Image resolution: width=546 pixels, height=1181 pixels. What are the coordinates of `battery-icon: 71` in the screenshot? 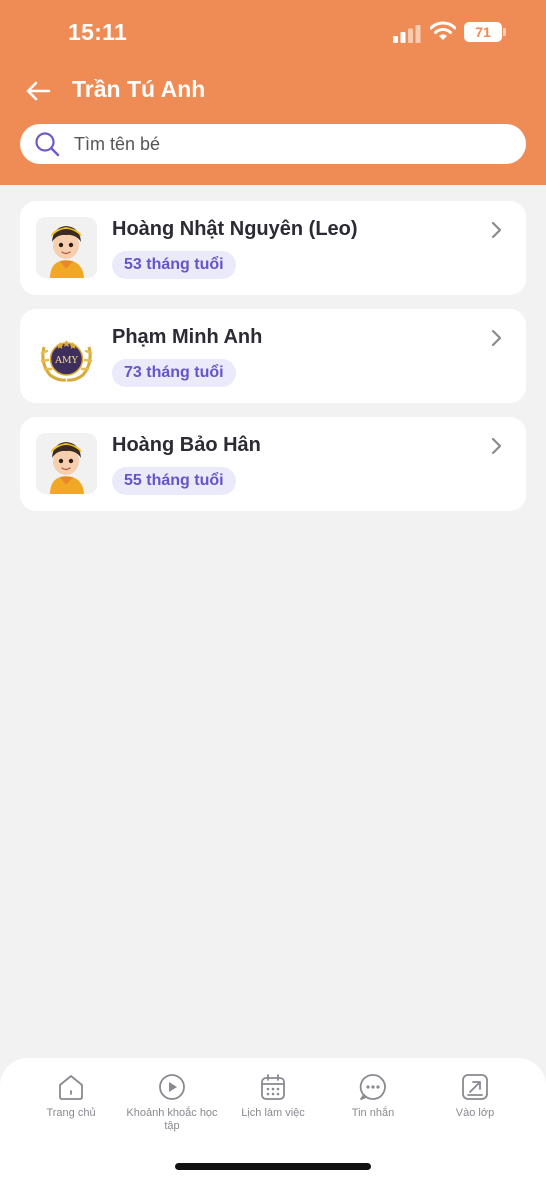 It's located at (485, 32).